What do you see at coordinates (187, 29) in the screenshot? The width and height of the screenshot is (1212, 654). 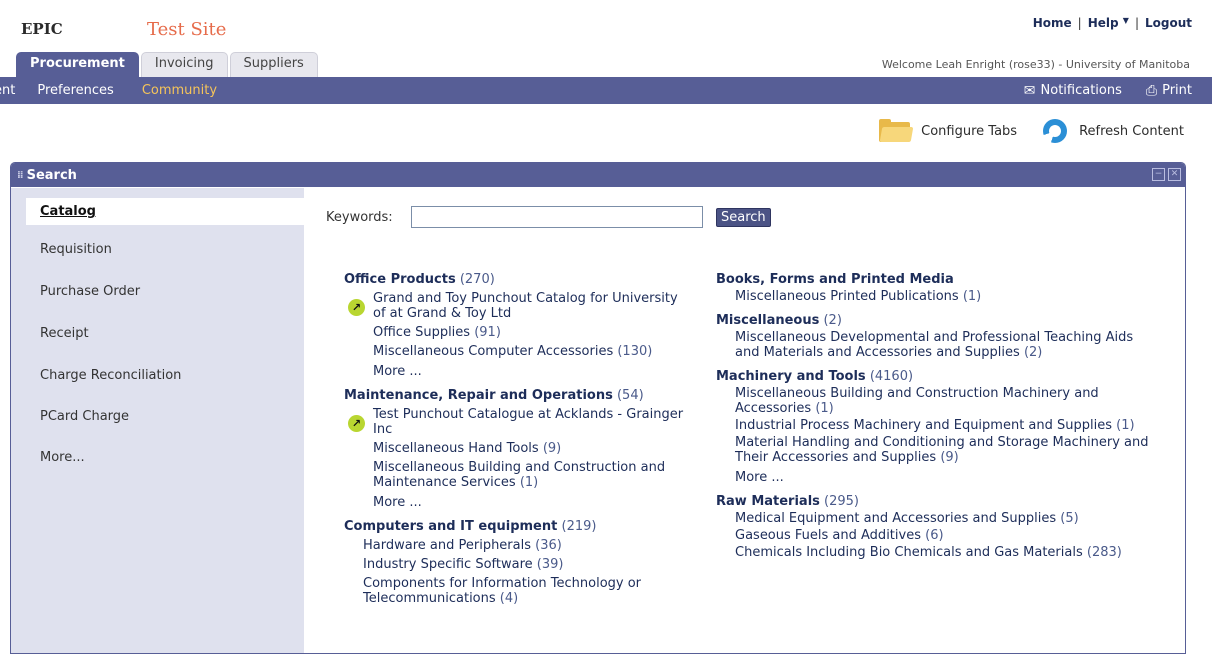 I see `site-name: Test Site` at bounding box center [187, 29].